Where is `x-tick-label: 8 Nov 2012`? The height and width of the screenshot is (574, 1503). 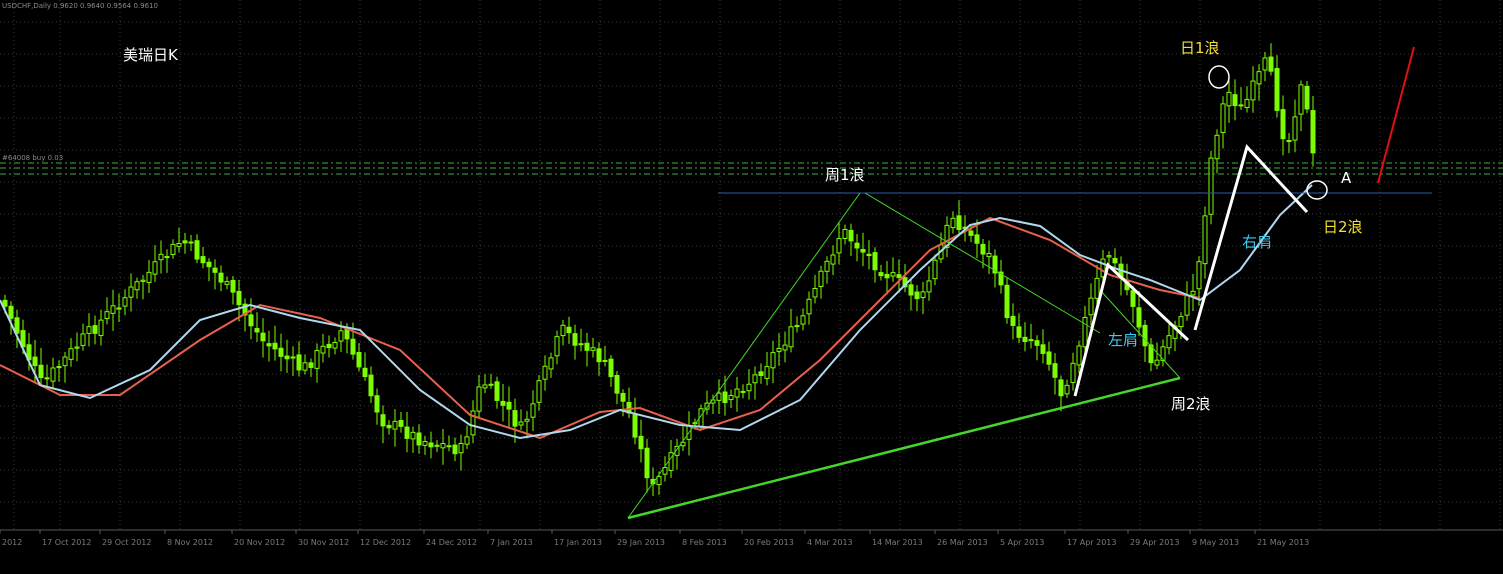 x-tick-label: 8 Nov 2012 is located at coordinates (190, 542).